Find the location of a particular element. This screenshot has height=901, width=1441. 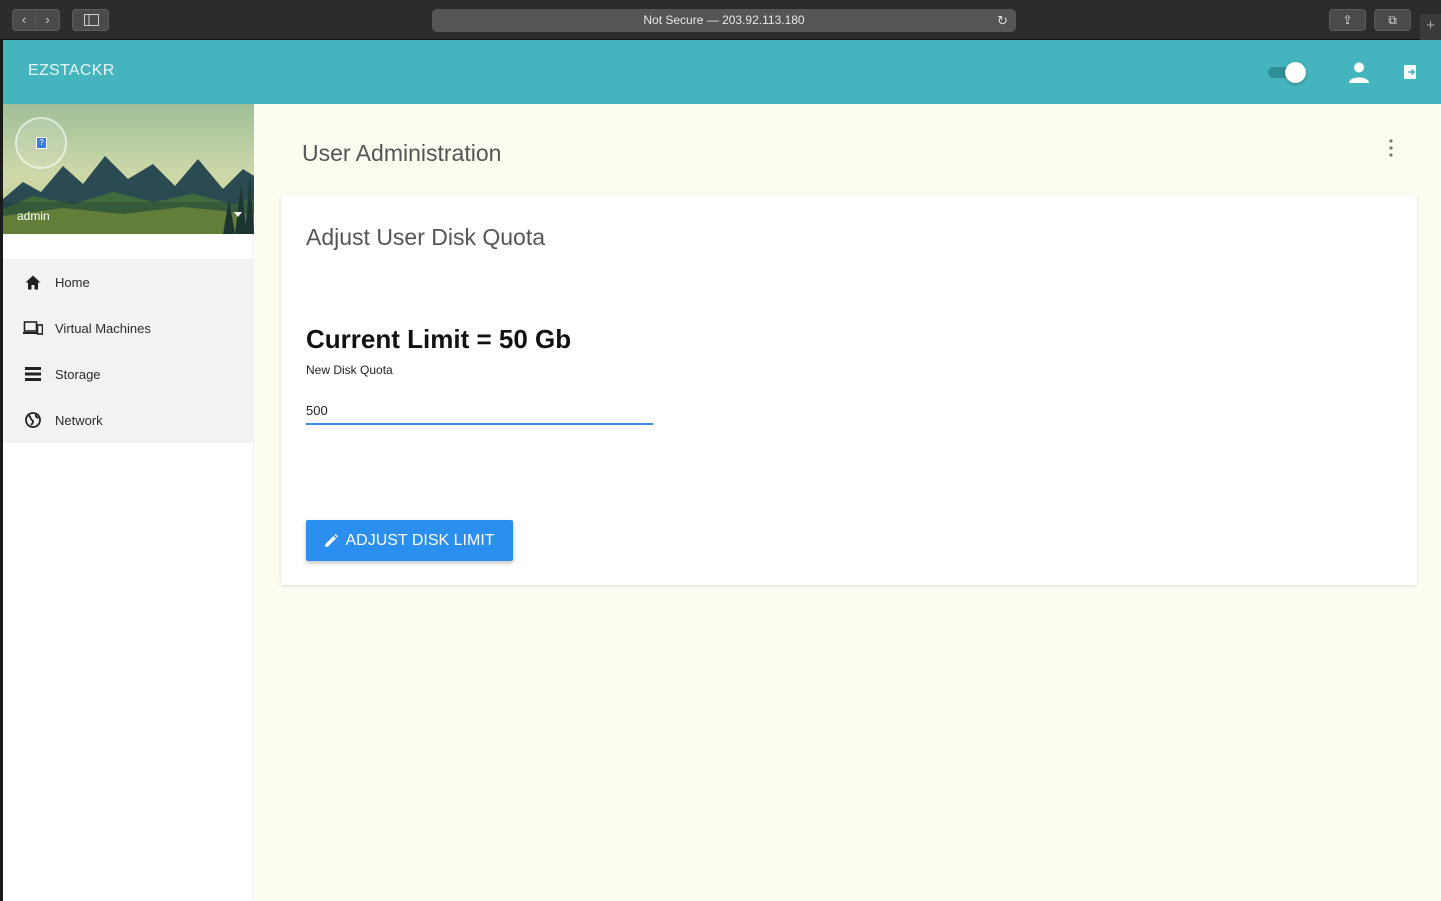

reload-icon: ↻ is located at coordinates (1002, 20).